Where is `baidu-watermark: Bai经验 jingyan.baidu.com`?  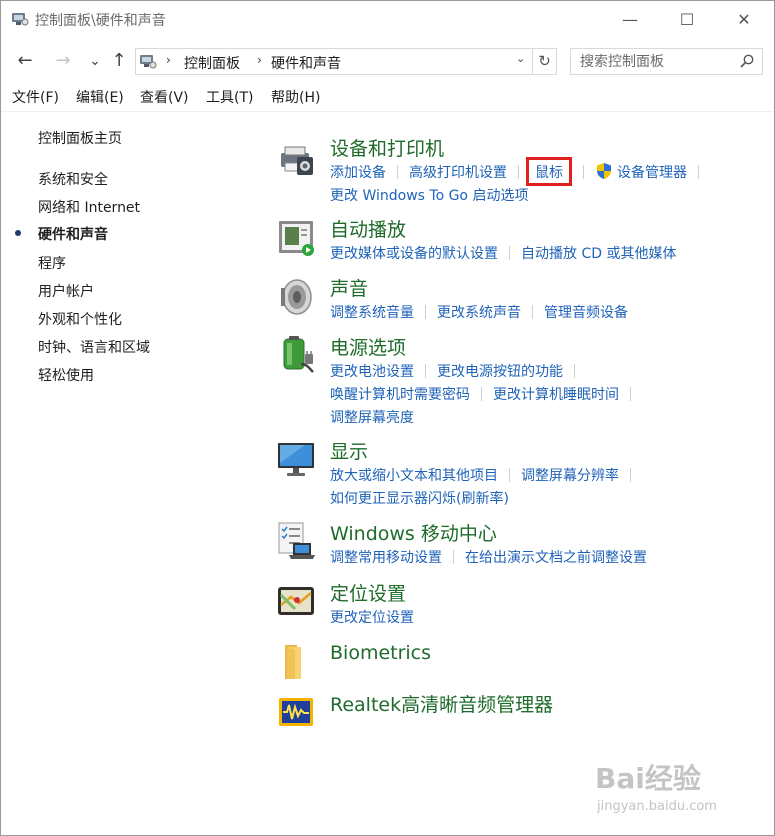 baidu-watermark: Bai经验 jingyan.baidu.com is located at coordinates (662, 788).